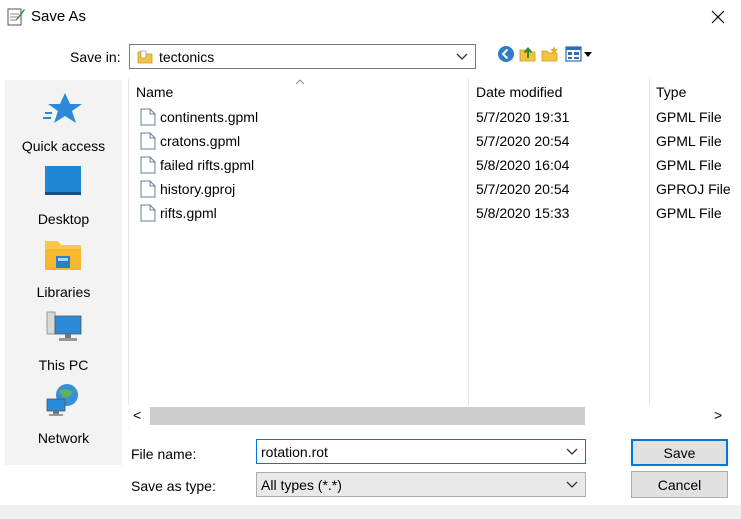 Image resolution: width=741 pixels, height=519 pixels. I want to click on desktop-icon, so click(63, 180).